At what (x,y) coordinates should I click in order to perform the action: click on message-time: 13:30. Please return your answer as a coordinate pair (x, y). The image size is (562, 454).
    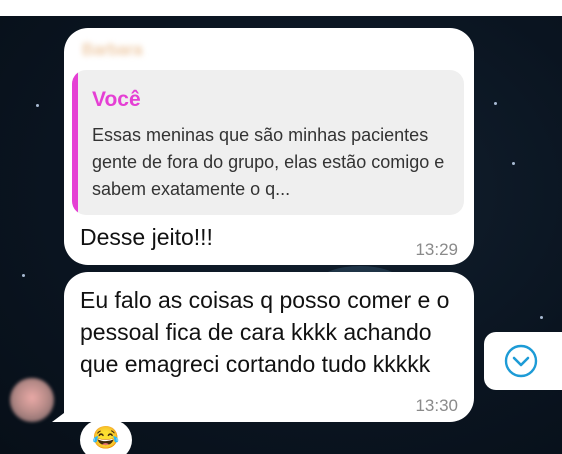
    Looking at the image, I should click on (436, 405).